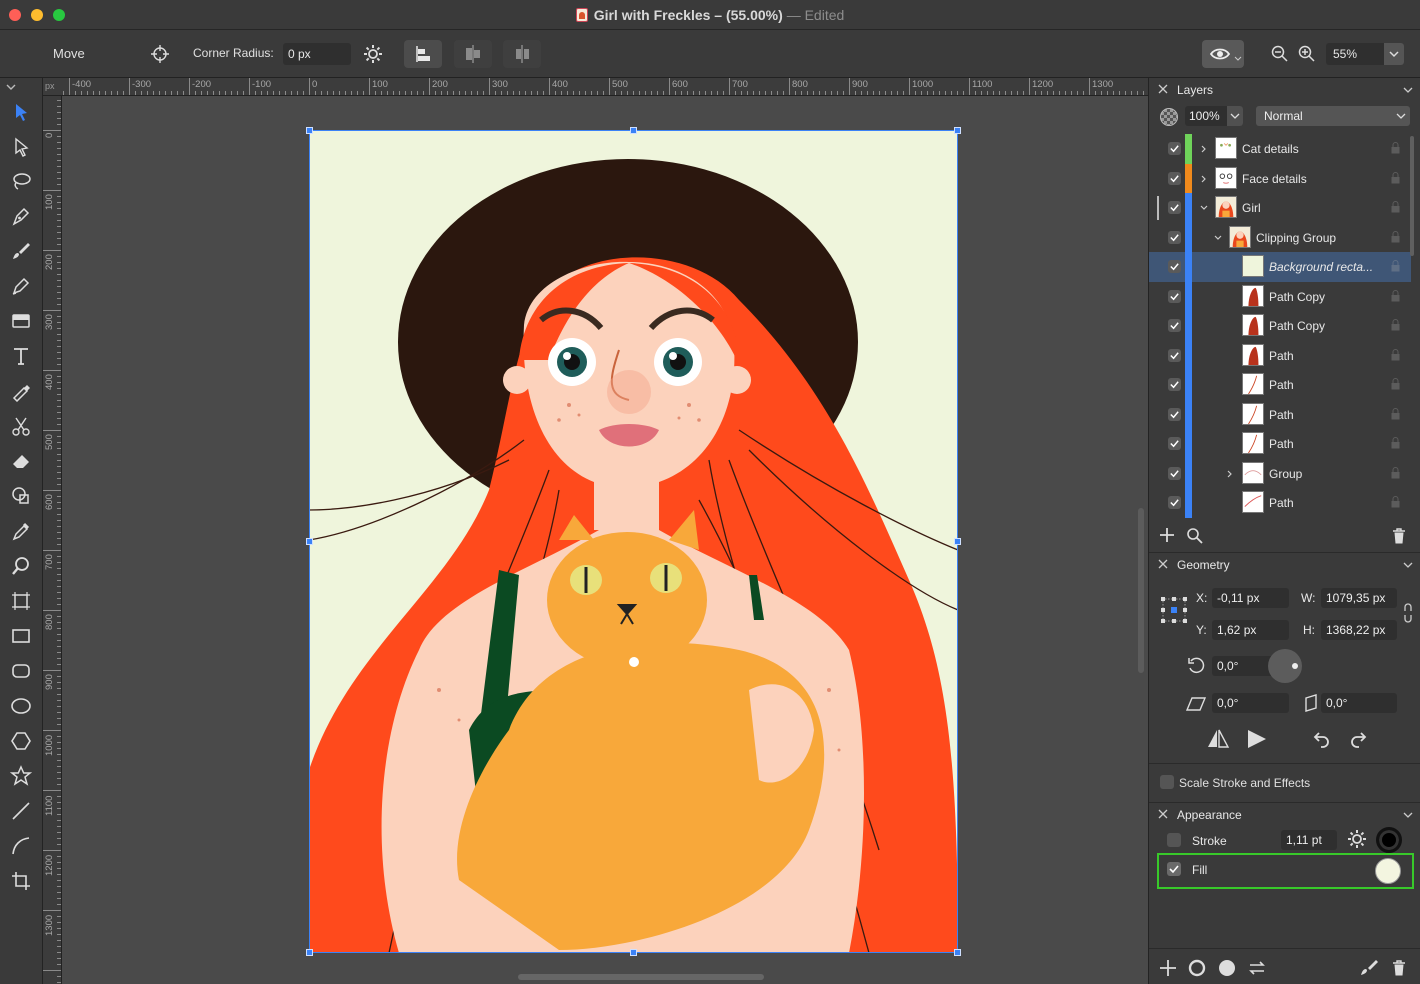  What do you see at coordinates (21, 426) in the screenshot?
I see `scissors-tool` at bounding box center [21, 426].